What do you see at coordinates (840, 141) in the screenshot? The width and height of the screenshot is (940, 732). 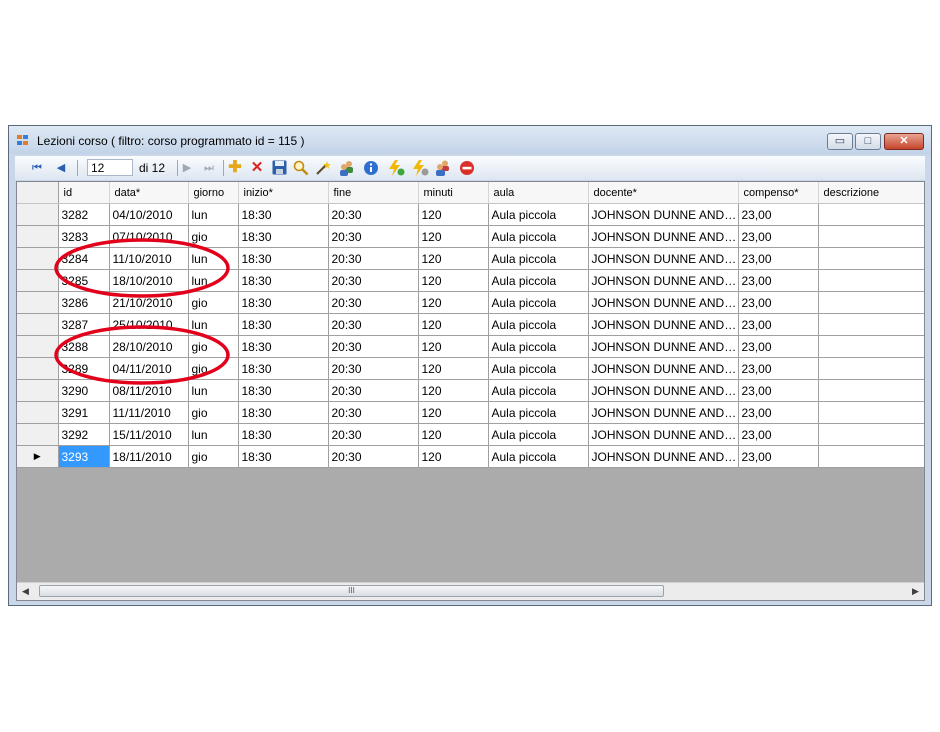 I see `minimize-button: ▭` at bounding box center [840, 141].